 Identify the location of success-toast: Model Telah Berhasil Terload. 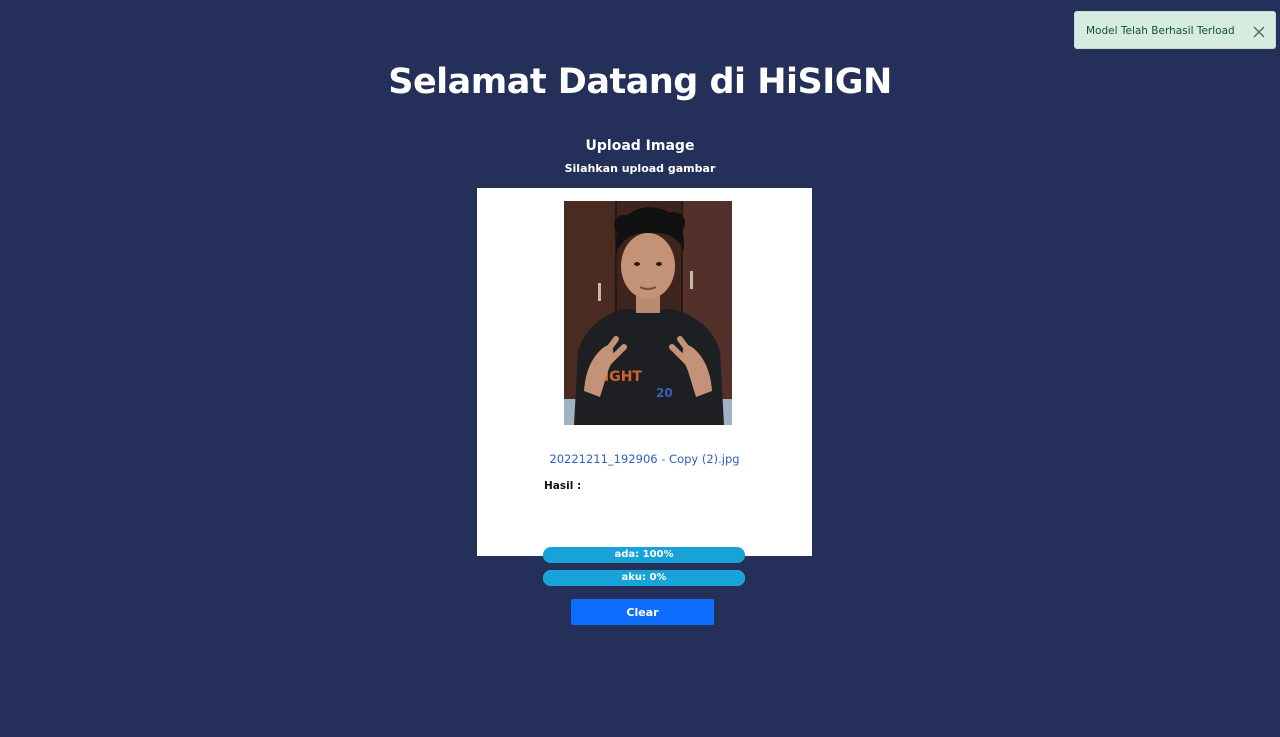
(1175, 30).